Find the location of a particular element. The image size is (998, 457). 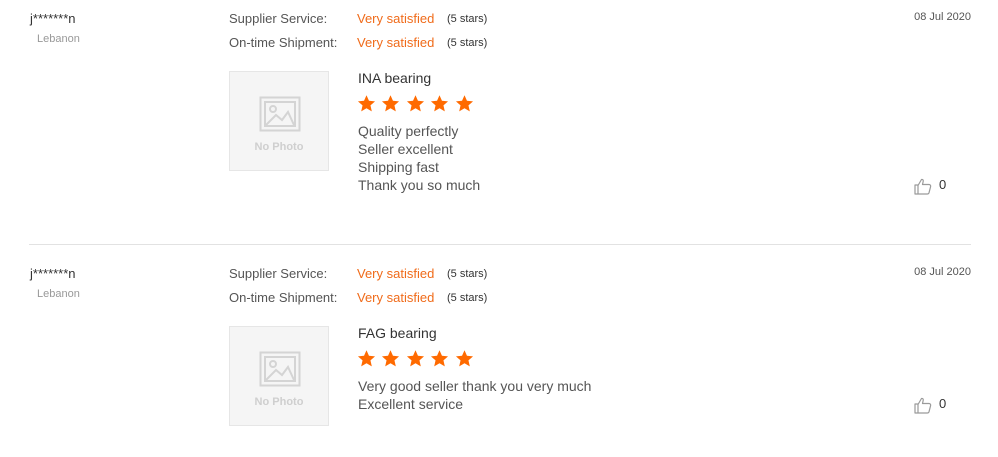

comment-line: Very good seller thank you very much is located at coordinates (475, 386).